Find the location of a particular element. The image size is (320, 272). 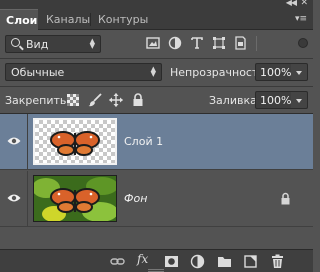

layer-name: Слой 1 is located at coordinates (143, 141).